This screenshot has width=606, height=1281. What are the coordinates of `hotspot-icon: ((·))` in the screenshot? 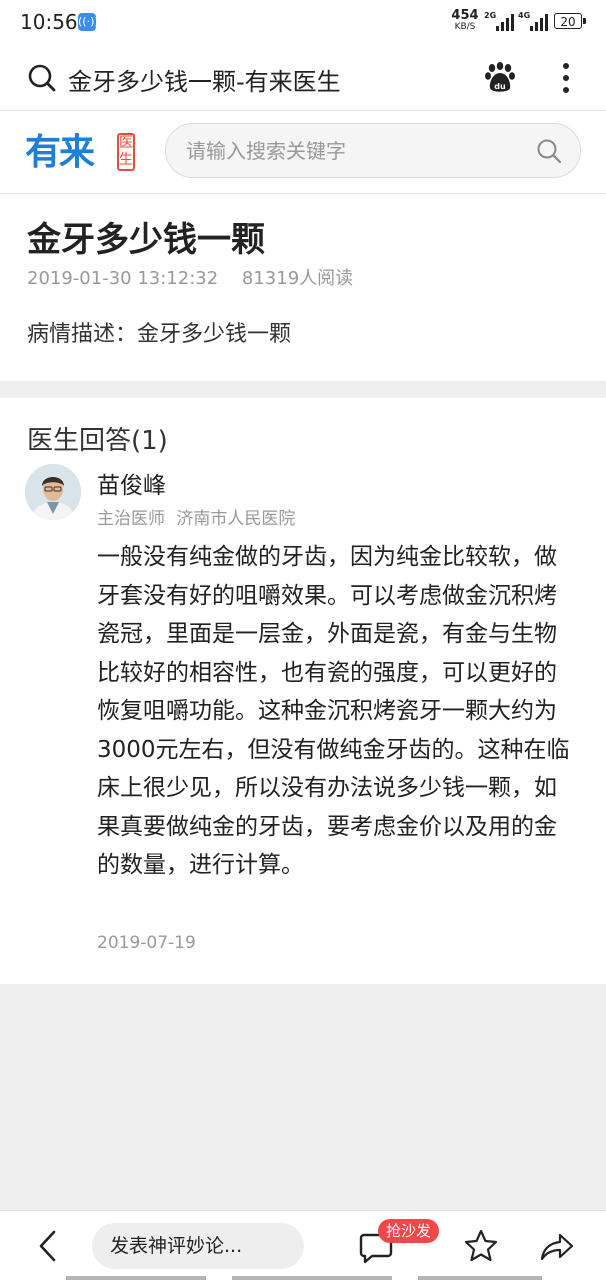 It's located at (88, 22).